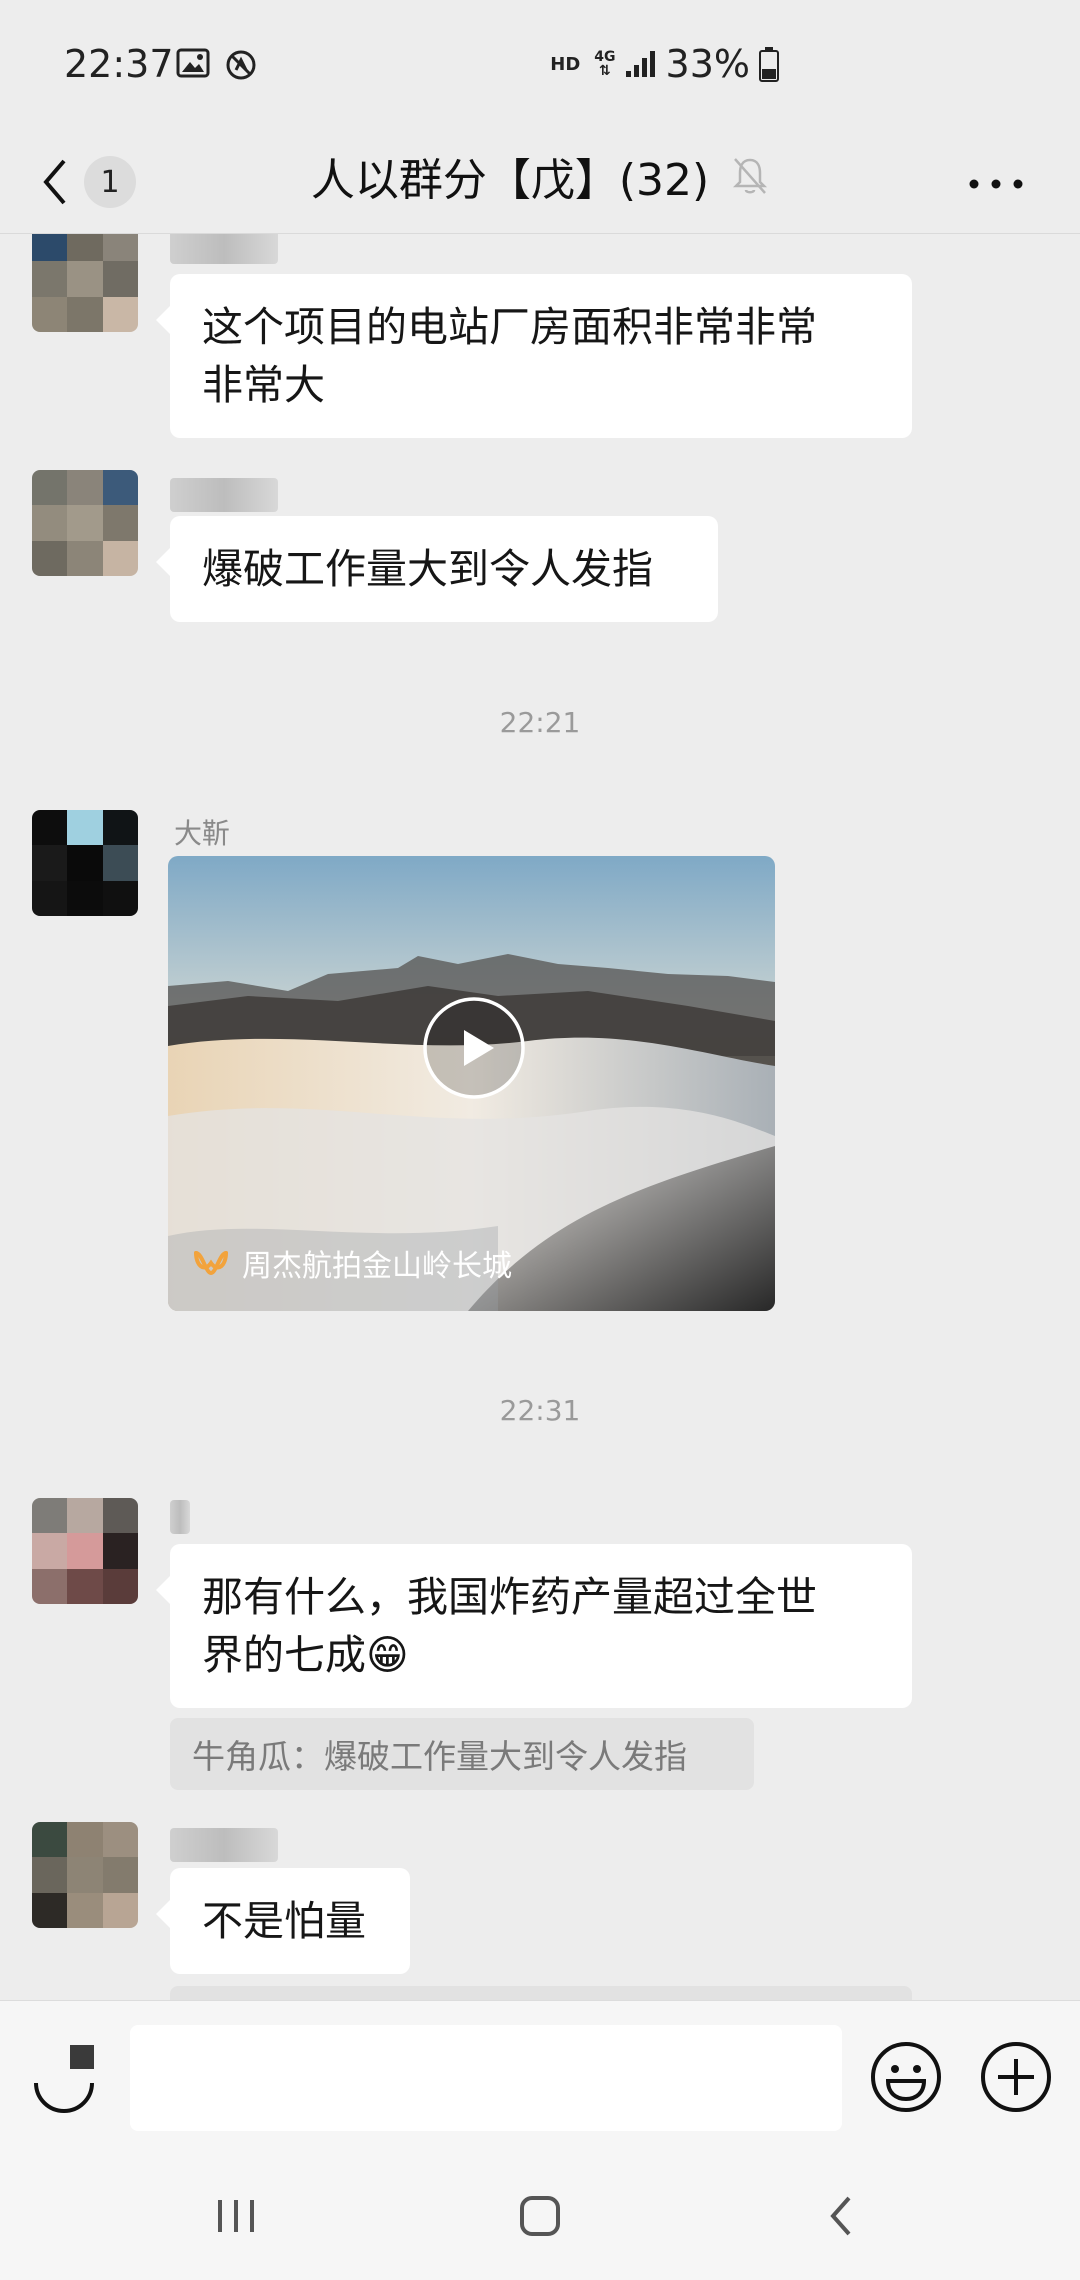 The height and width of the screenshot is (2280, 1080). I want to click on home-button, so click(540, 2216).